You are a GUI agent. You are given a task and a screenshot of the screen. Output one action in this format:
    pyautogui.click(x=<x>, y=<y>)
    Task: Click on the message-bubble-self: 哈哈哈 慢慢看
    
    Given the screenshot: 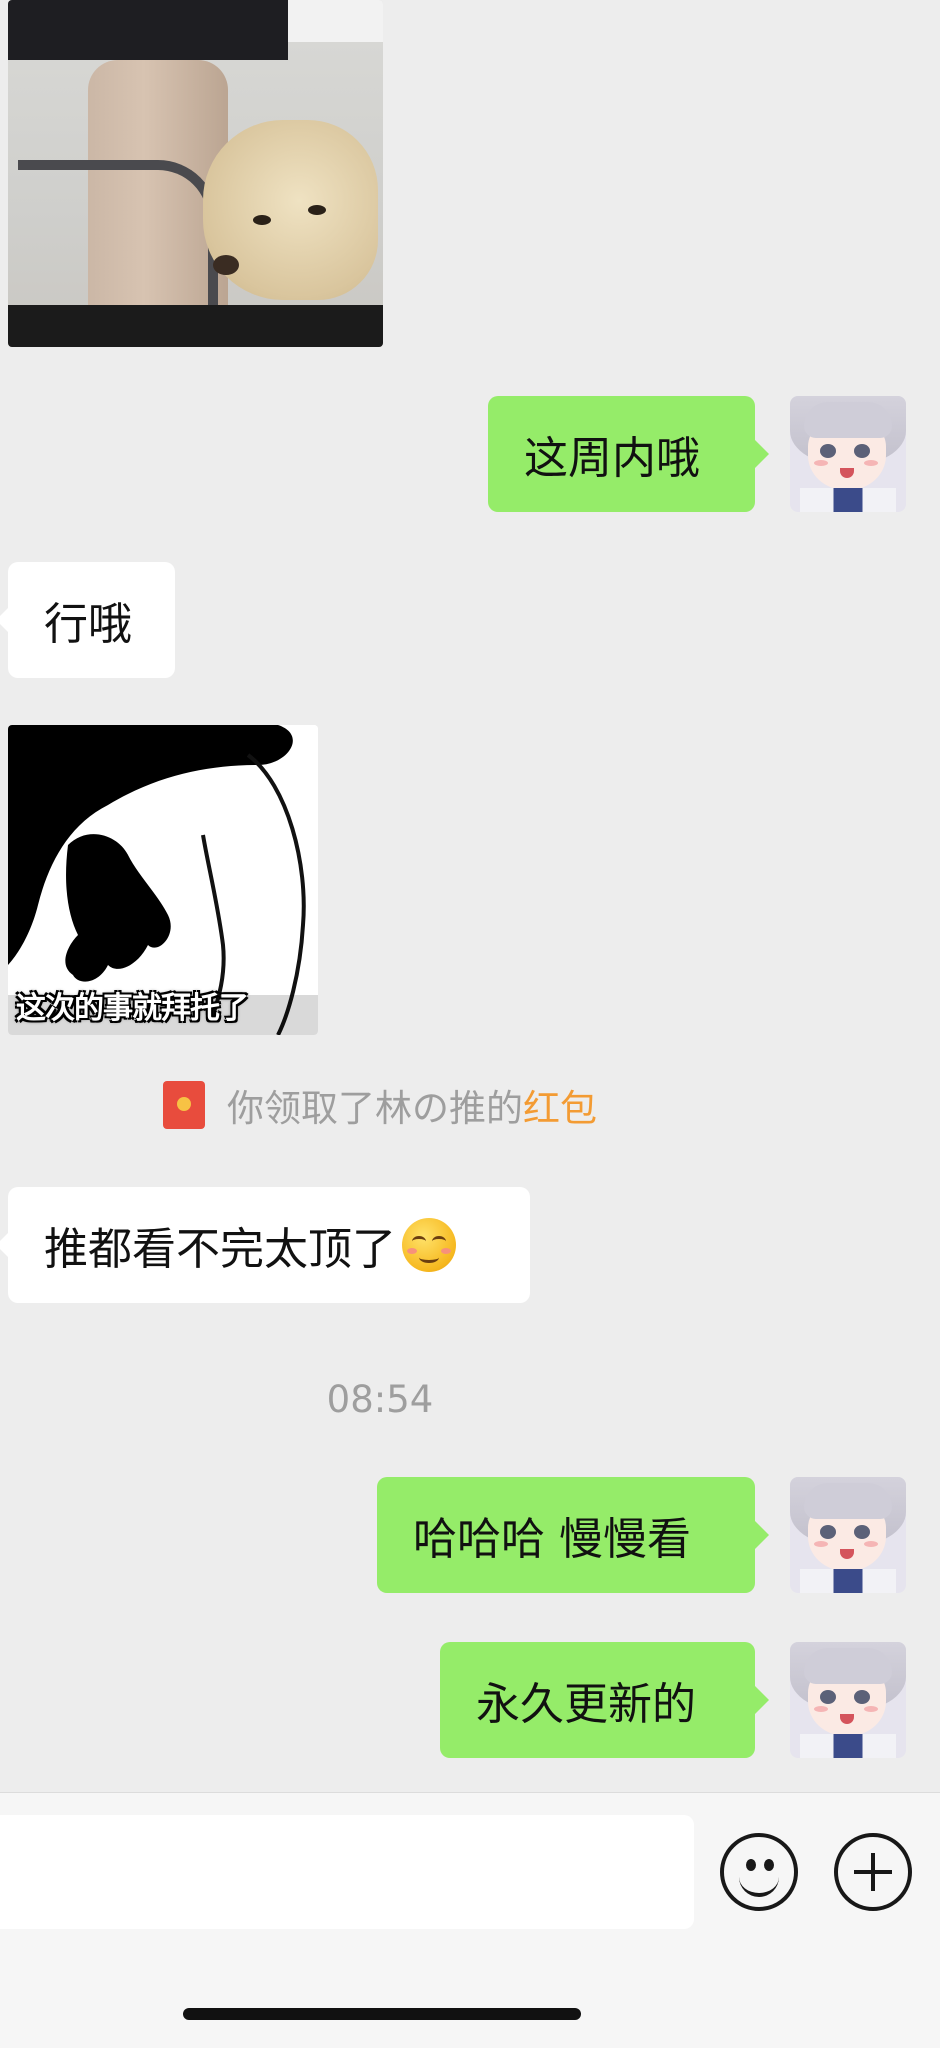 What is the action you would take?
    pyautogui.click(x=573, y=1535)
    